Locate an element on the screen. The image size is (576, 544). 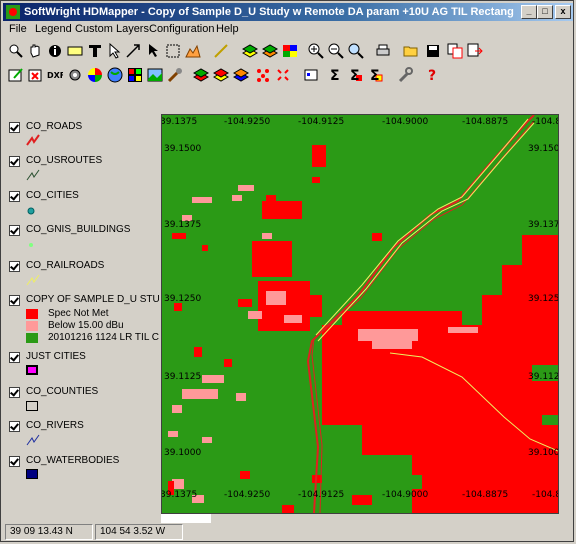
label-icon is located at coordinates (75, 51).